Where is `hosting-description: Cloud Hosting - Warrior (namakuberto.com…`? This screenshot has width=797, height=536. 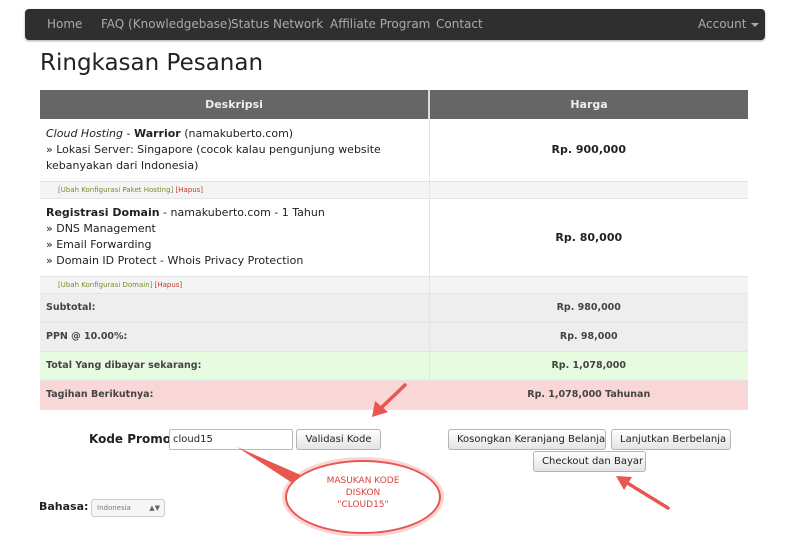 hosting-description: Cloud Hosting - Warrior (namakuberto.com… is located at coordinates (235, 150).